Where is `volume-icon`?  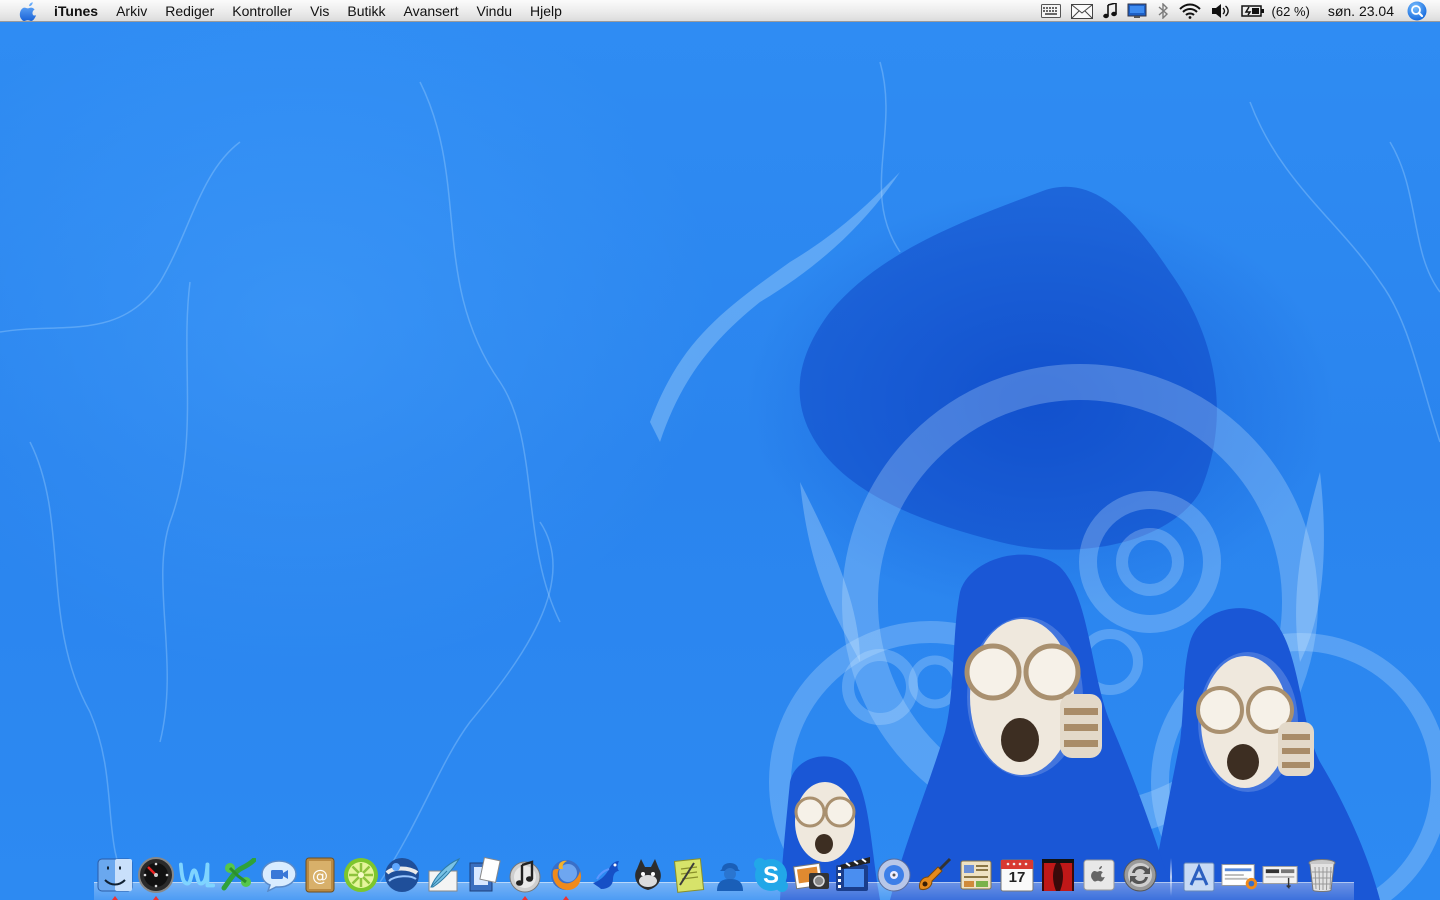
volume-icon is located at coordinates (1221, 11).